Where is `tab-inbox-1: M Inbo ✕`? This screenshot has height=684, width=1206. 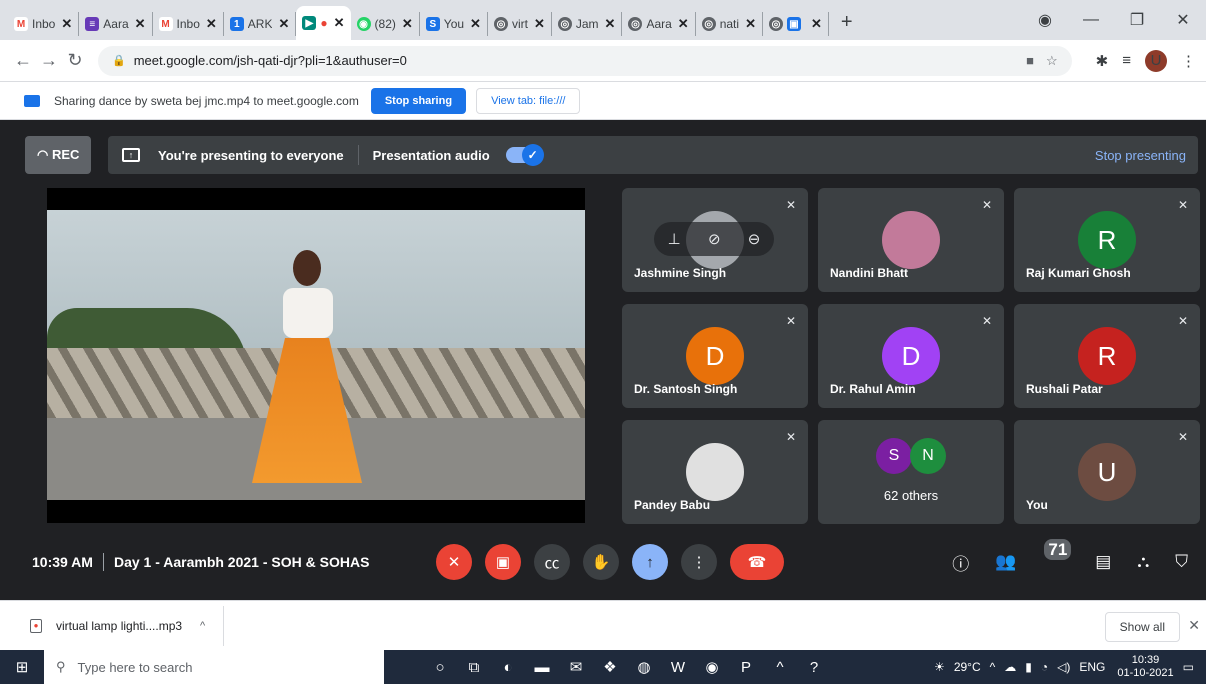 tab-inbox-1: M Inbo ✕ is located at coordinates (44, 24).